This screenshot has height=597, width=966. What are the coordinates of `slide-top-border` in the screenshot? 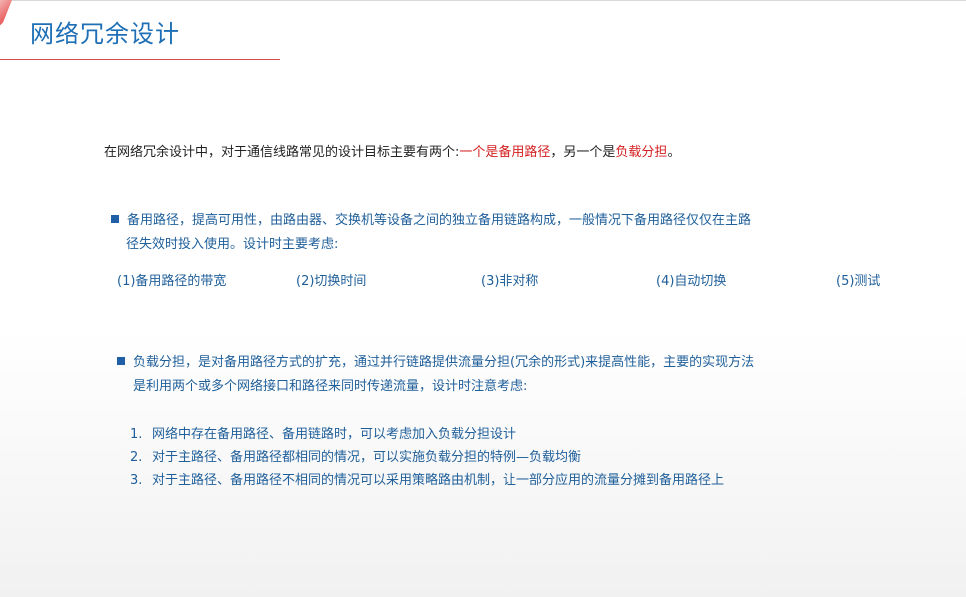 It's located at (483, 0).